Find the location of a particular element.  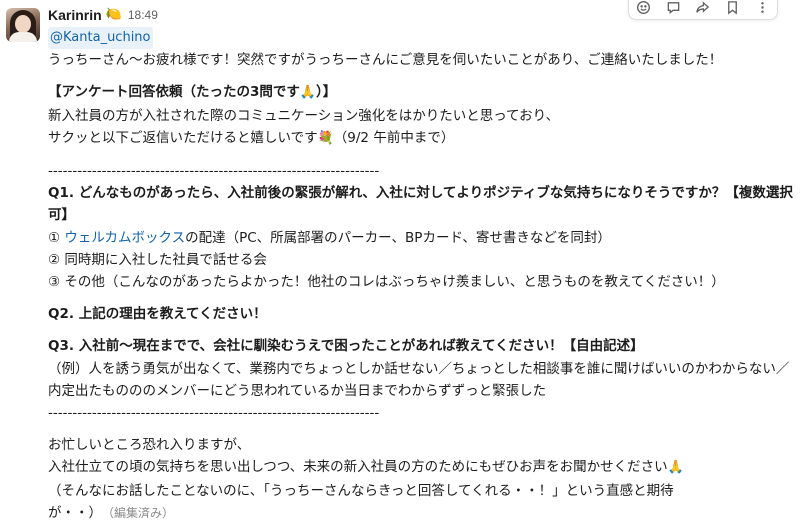

edited-label: （編集済み） is located at coordinates (141, 512).